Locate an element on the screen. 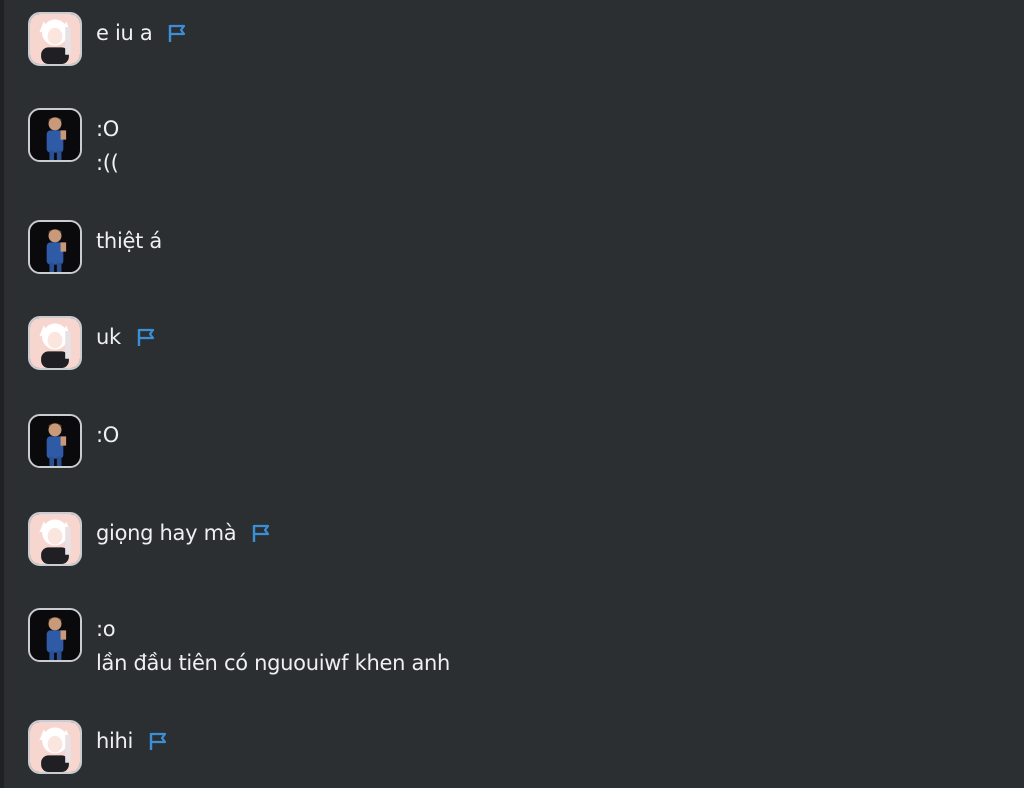 This screenshot has width=1024, height=788. message-text: thiệt á is located at coordinates (129, 241).